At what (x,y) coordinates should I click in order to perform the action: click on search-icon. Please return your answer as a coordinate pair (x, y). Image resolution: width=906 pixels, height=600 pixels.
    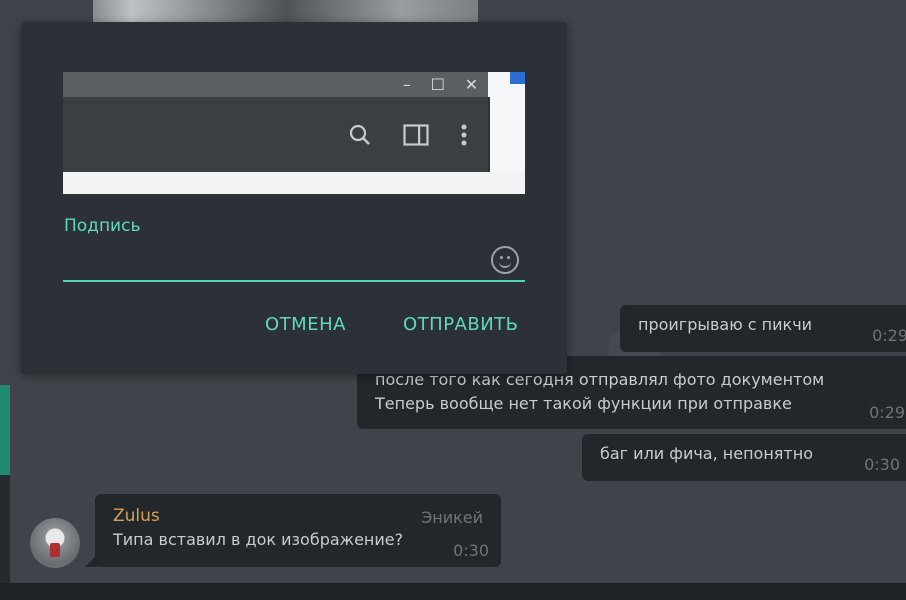
    Looking at the image, I should click on (360, 134).